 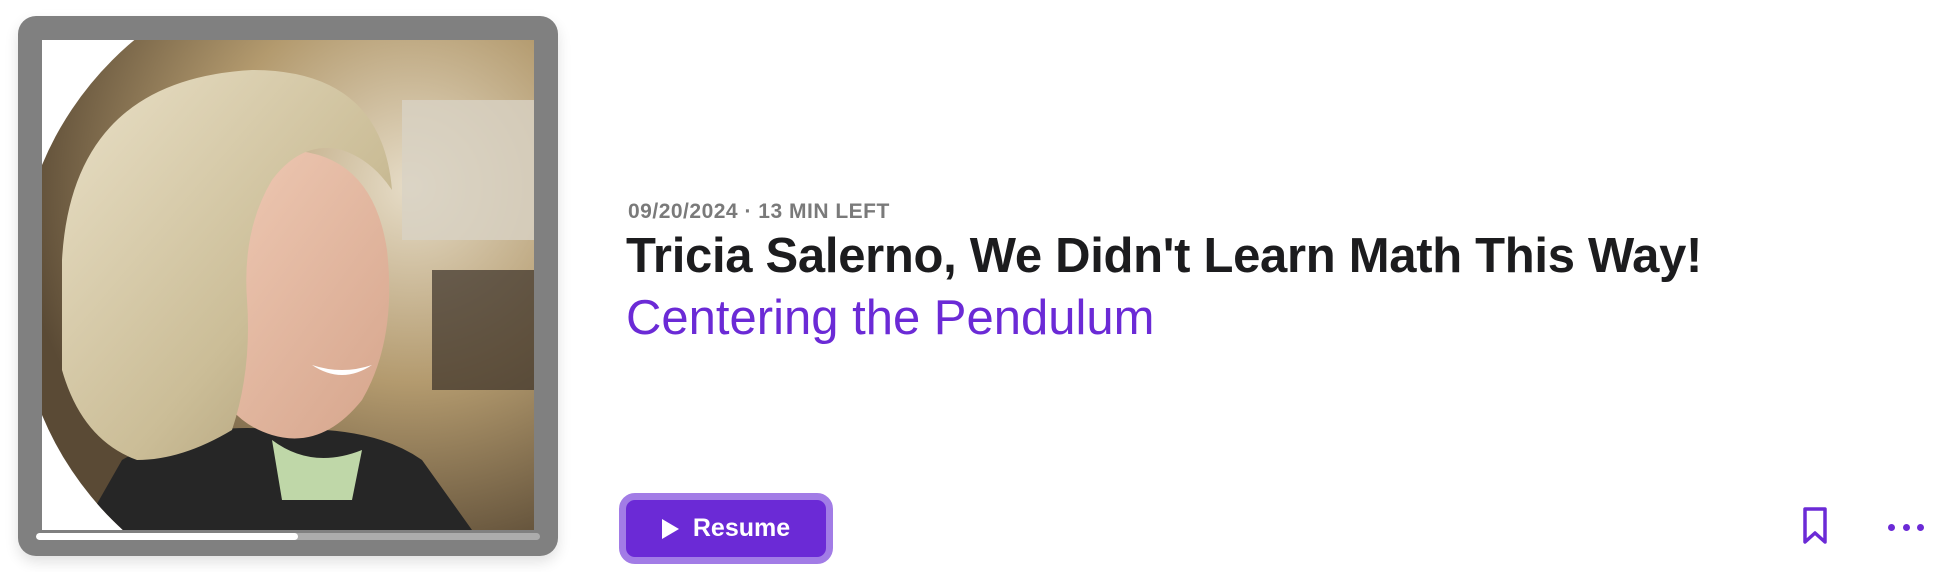 I want to click on playback-progress-track, so click(x=288, y=536).